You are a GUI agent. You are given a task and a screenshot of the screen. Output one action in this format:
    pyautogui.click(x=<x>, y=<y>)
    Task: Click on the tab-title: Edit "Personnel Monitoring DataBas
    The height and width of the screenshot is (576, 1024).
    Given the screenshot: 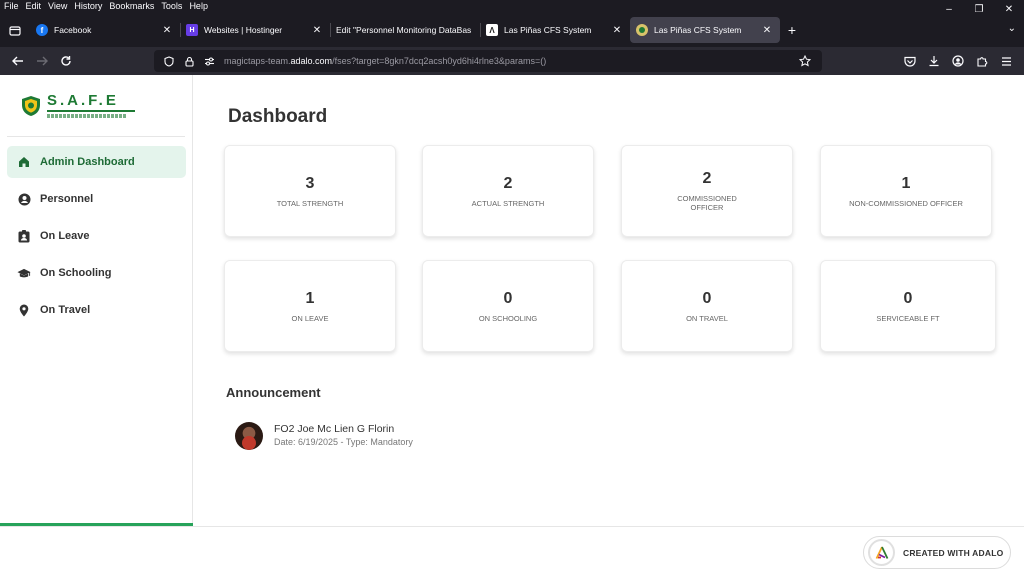 What is the action you would take?
    pyautogui.click(x=404, y=30)
    